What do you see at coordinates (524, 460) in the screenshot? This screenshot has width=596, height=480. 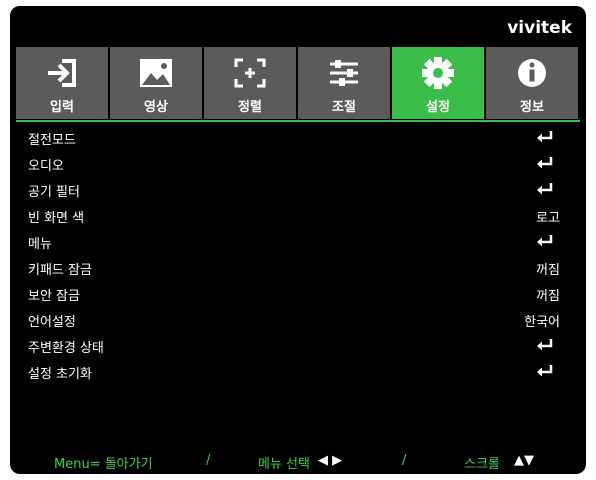 I see `up-down-arrows-icon: ▲▼` at bounding box center [524, 460].